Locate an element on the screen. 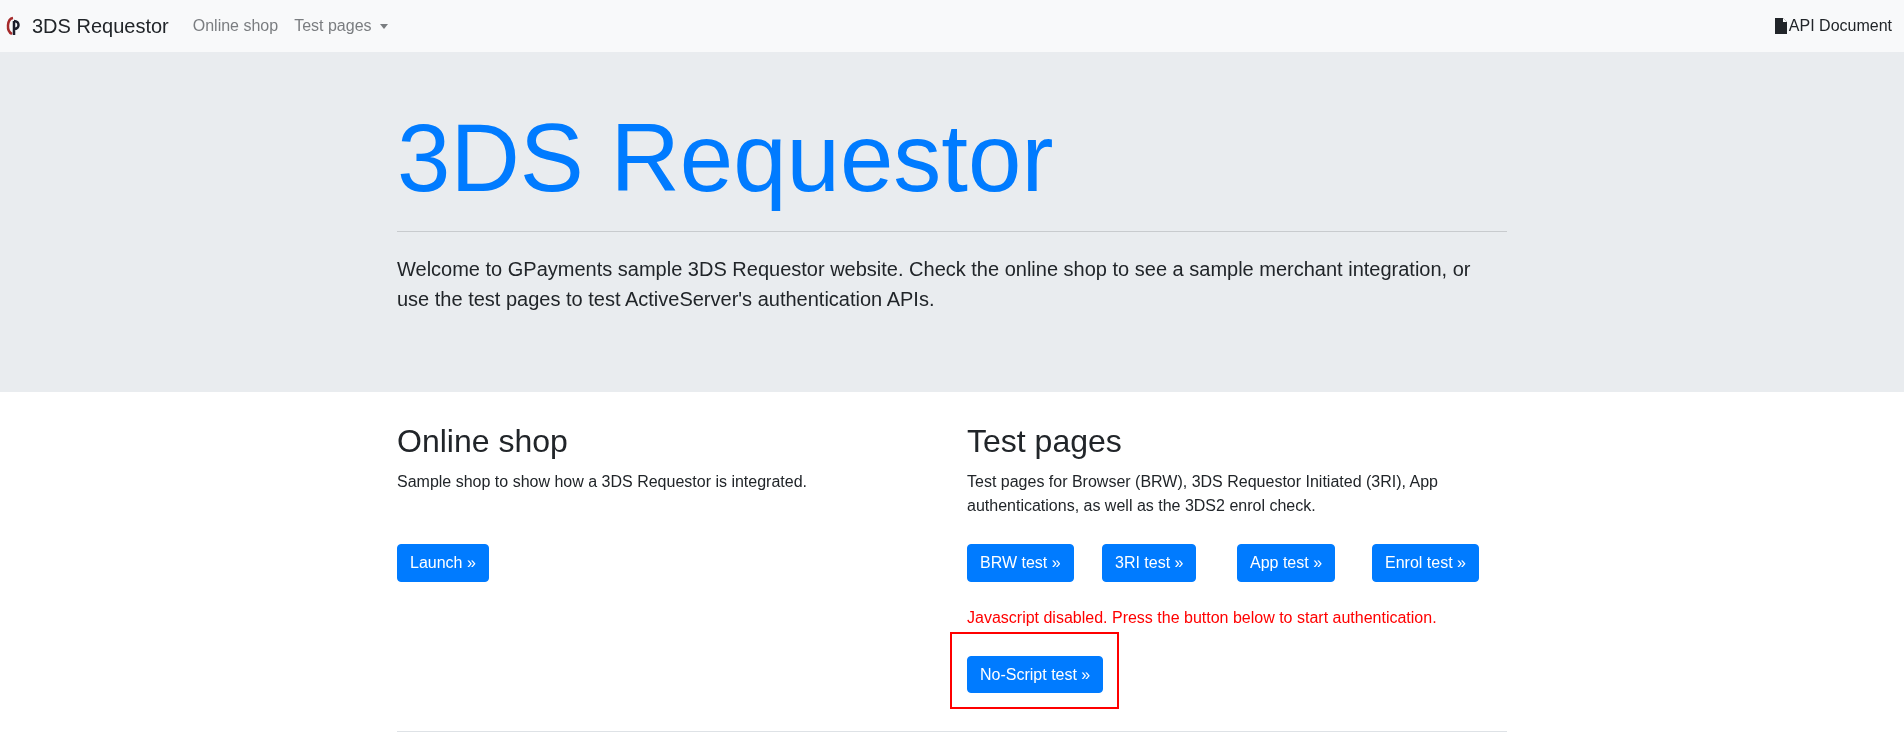  caret-icon is located at coordinates (383, 26).